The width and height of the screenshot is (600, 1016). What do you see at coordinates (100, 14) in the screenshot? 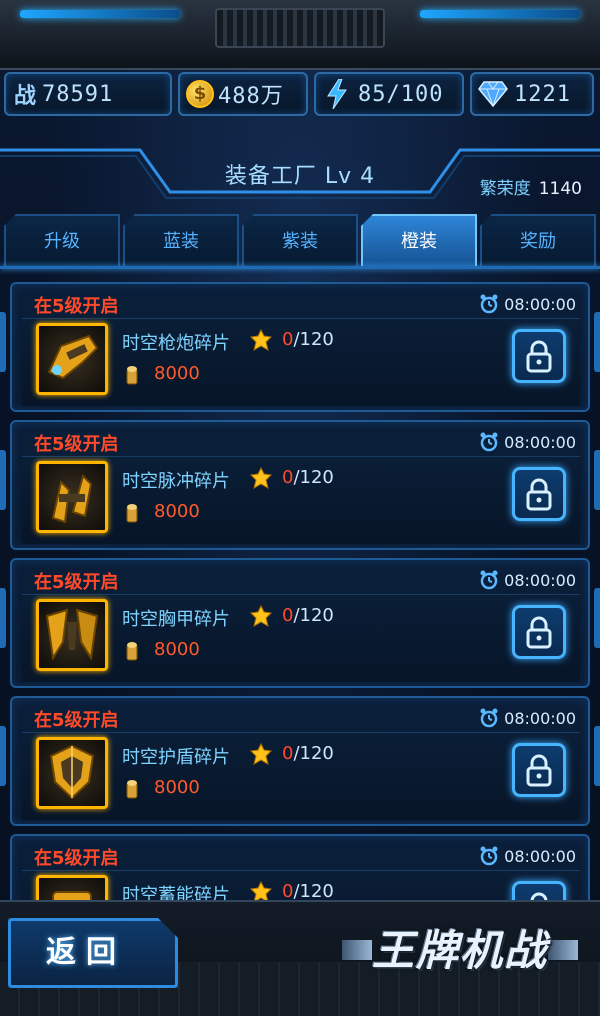
I see `light-strip-left` at bounding box center [100, 14].